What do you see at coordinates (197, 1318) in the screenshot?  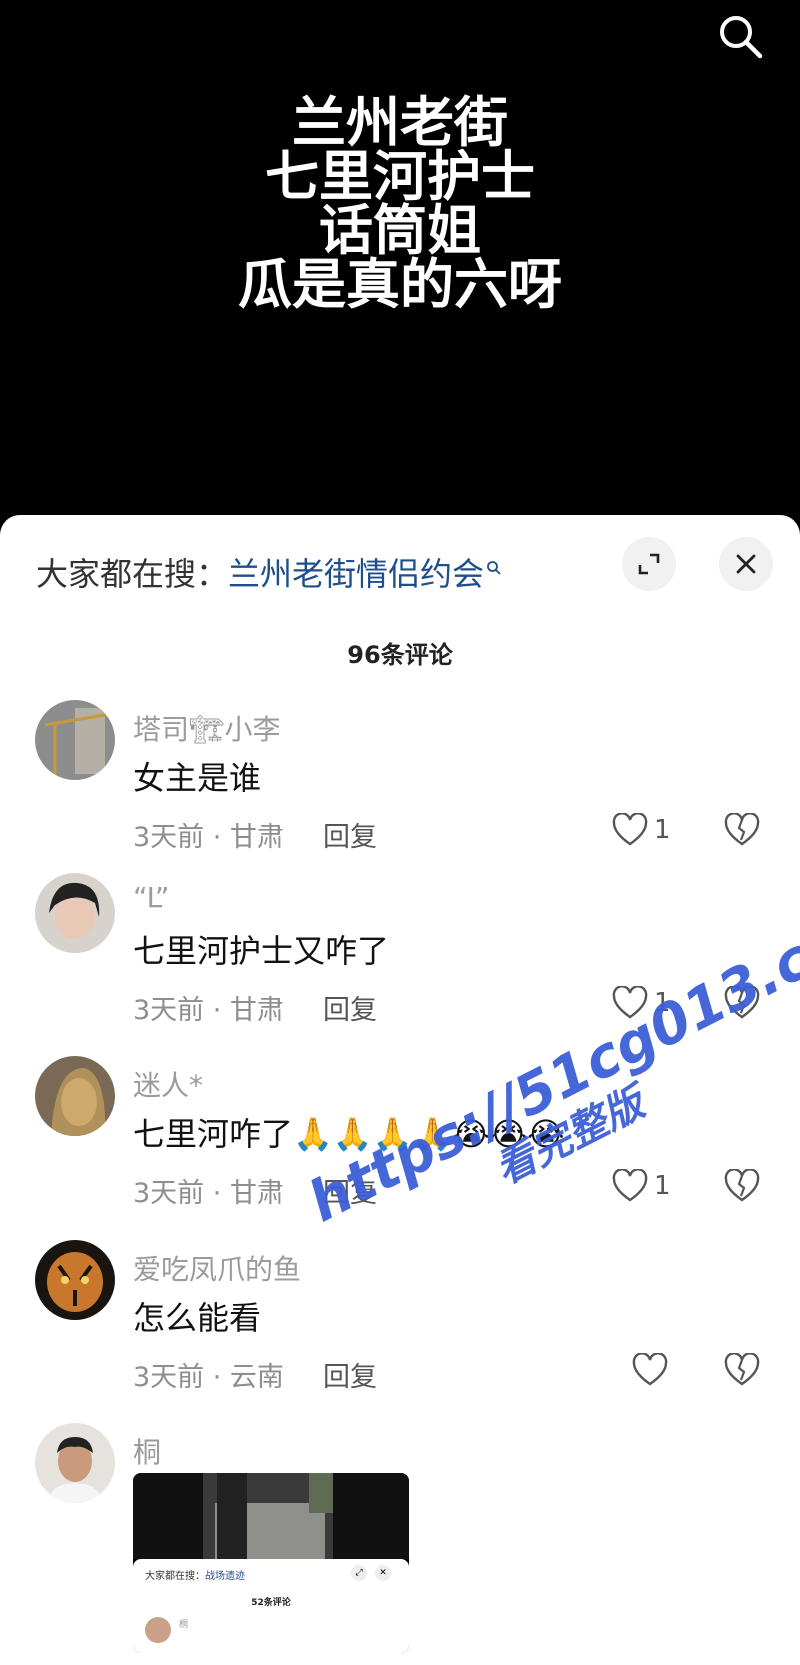 I see `comment-text: 怎么能看` at bounding box center [197, 1318].